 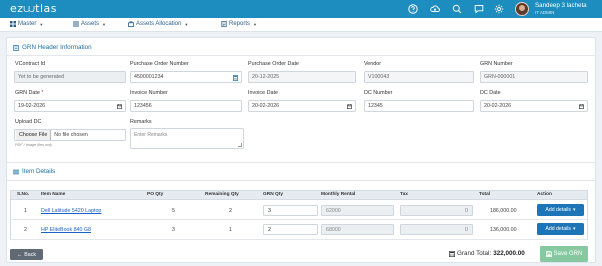 I want to click on menu-assets-label: Assets, so click(x=90, y=24).